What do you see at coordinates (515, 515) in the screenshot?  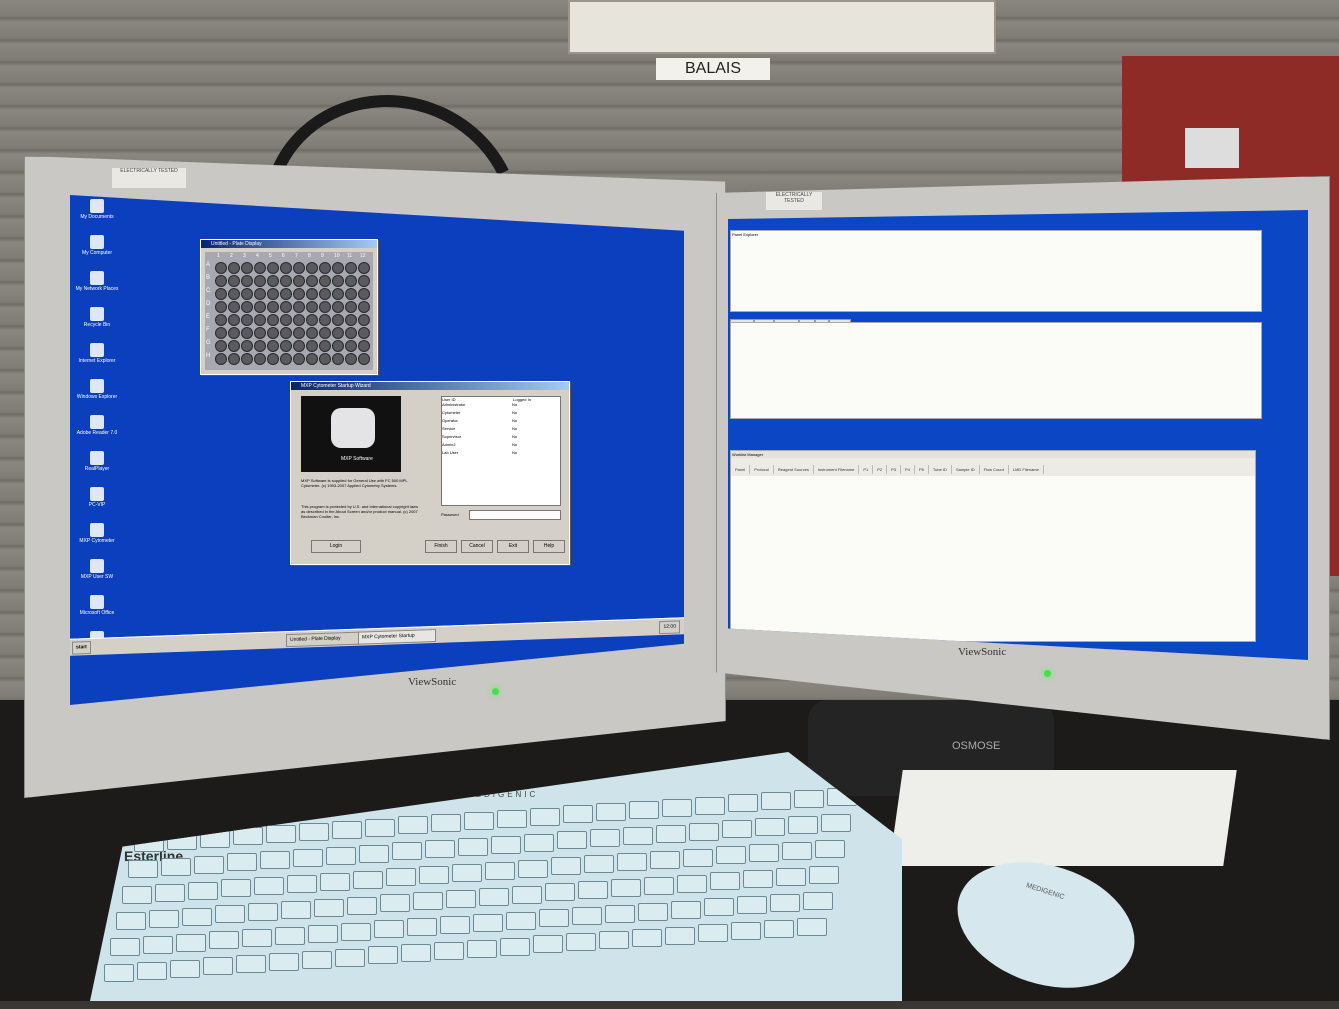 I see `password-input` at bounding box center [515, 515].